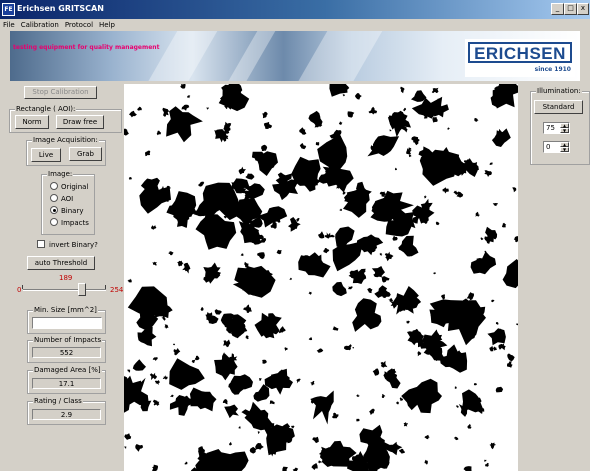 This screenshot has height=471, width=590. What do you see at coordinates (557, 9) in the screenshot?
I see `minimize-button: _` at bounding box center [557, 9].